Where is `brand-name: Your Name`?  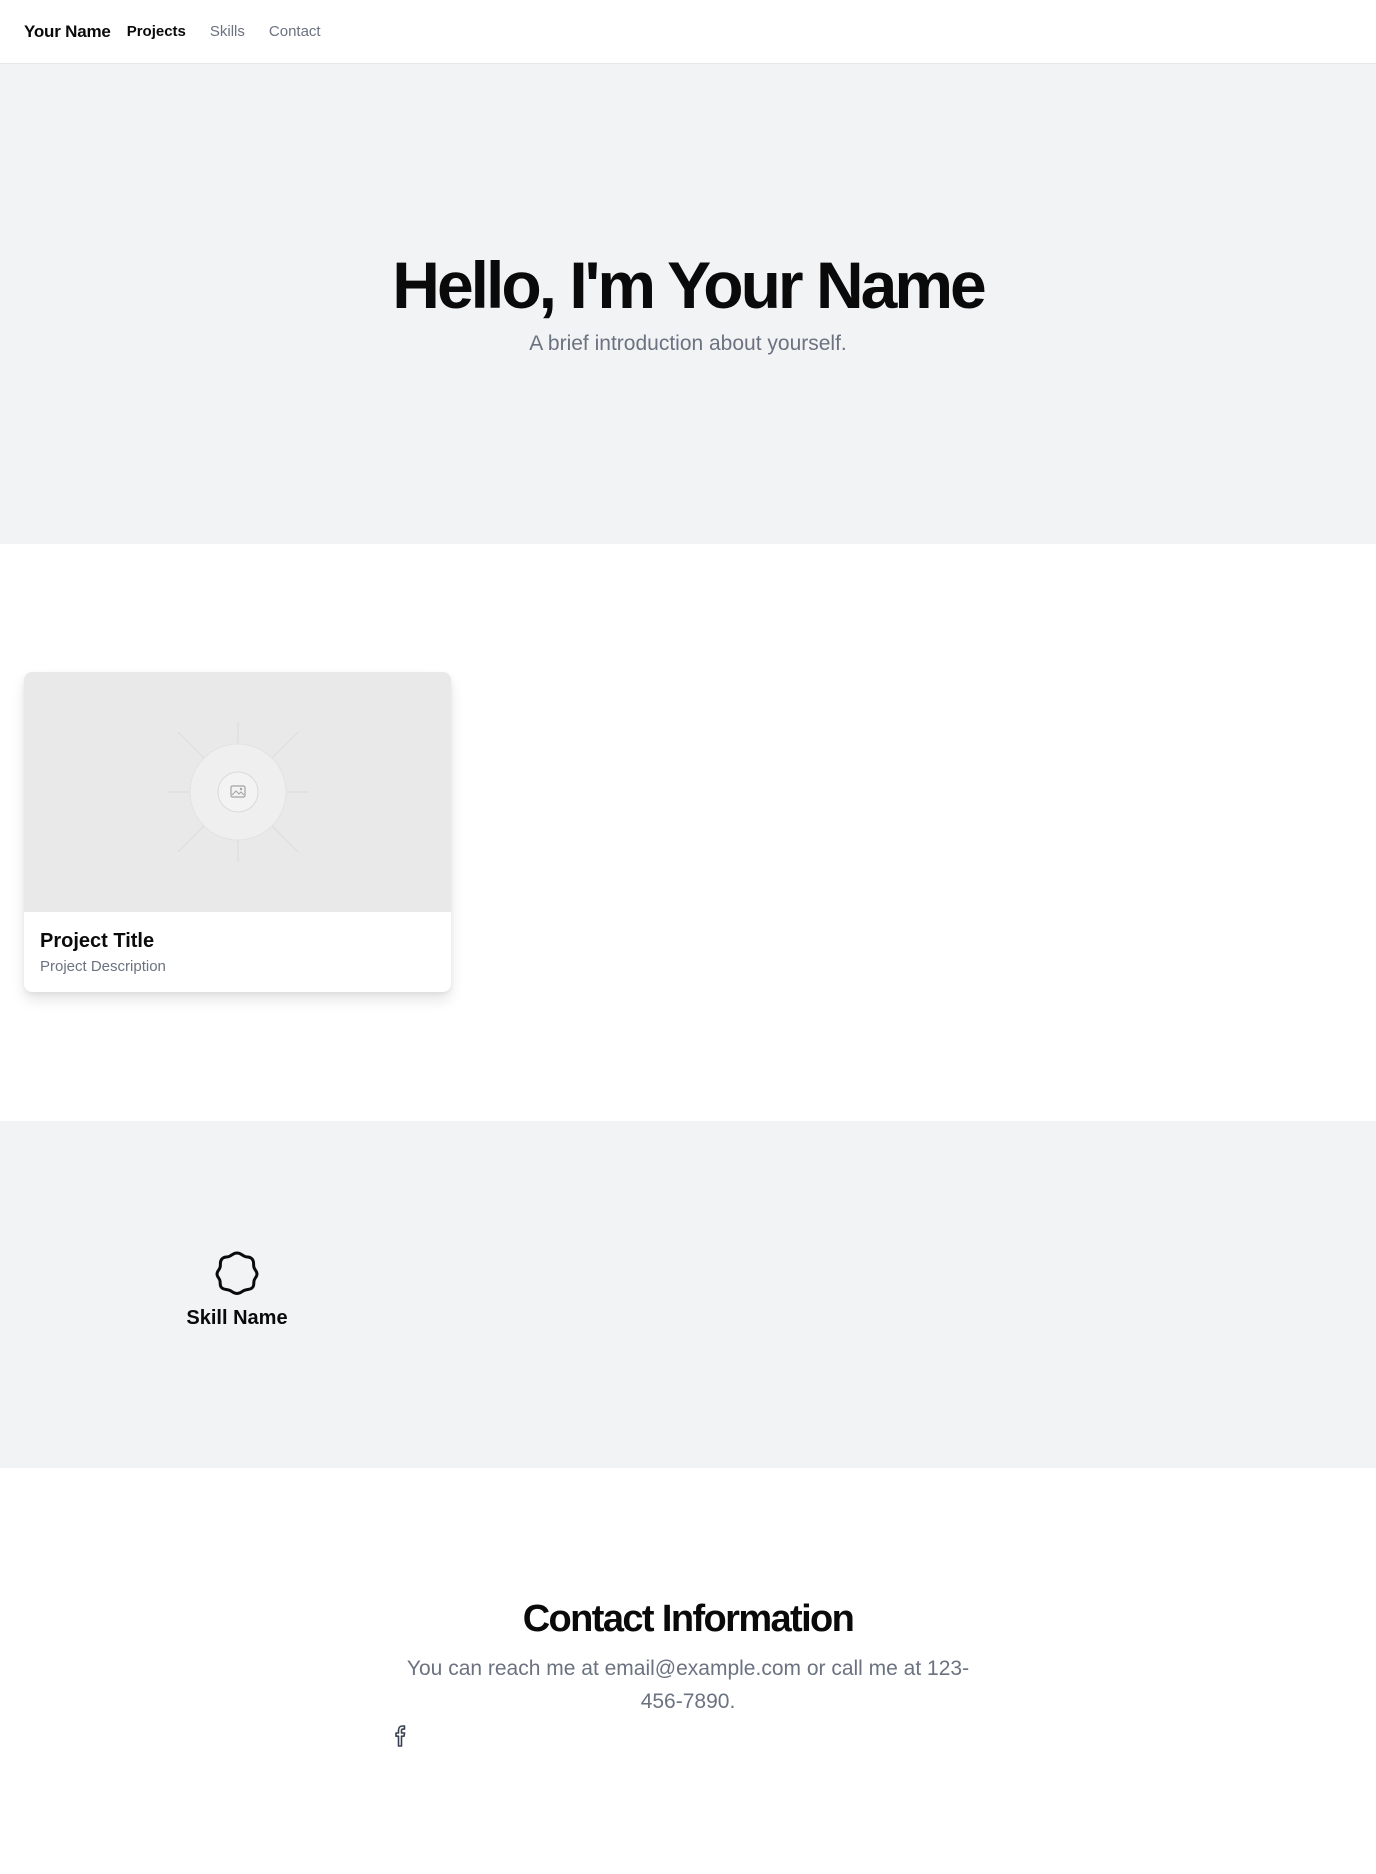 brand-name: Your Name is located at coordinates (67, 32).